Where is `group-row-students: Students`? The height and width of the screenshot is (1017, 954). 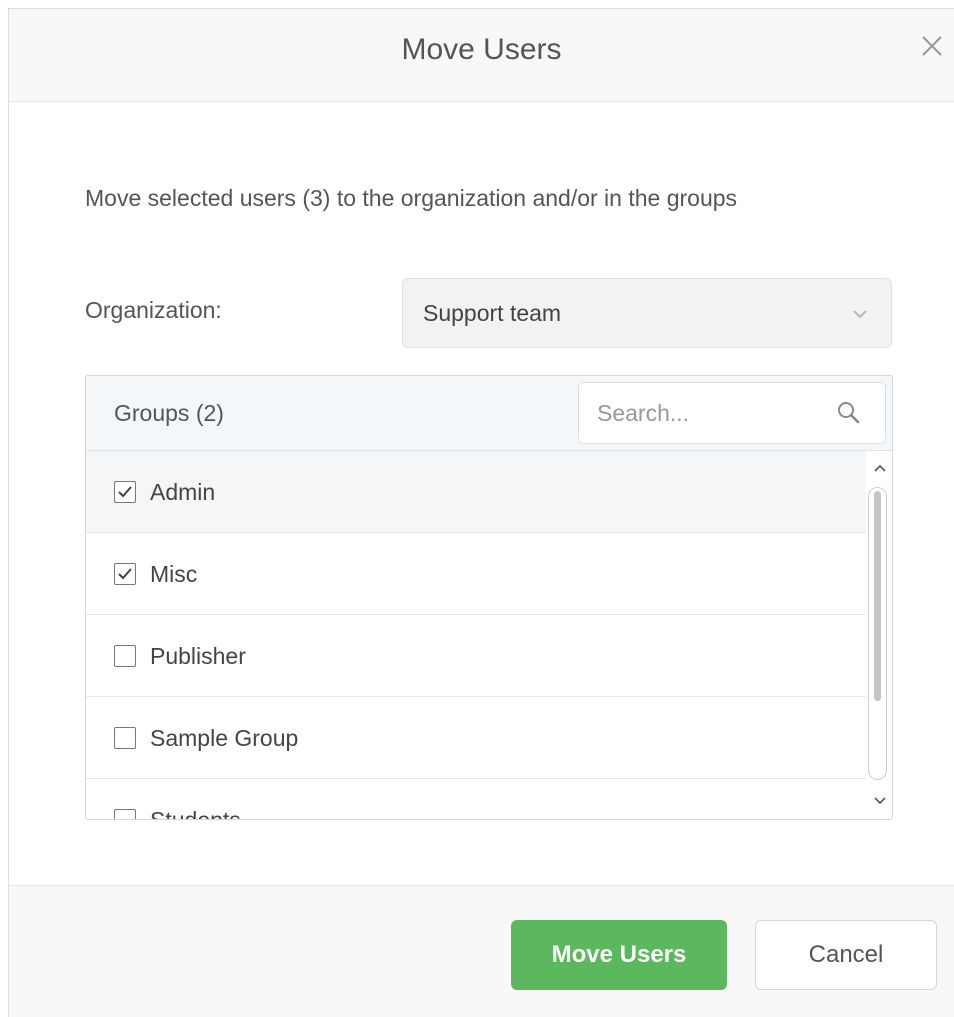 group-row-students: Students is located at coordinates (476, 799).